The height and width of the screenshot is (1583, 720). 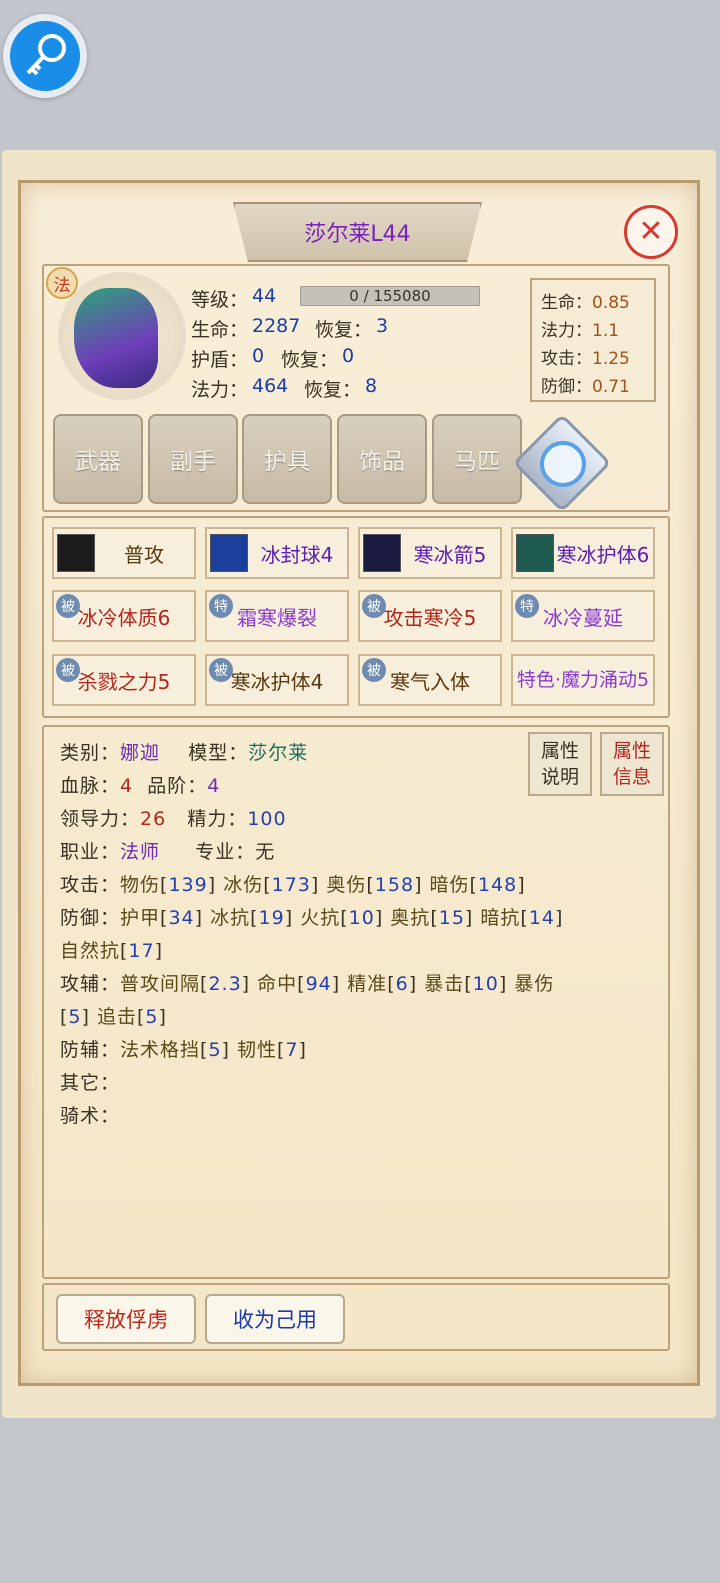 I want to click on defense-line: 防御：护甲[34] 冰抗[19] 火抗[10] 奥抗[15] 暗抗[14], so click(x=312, y=918).